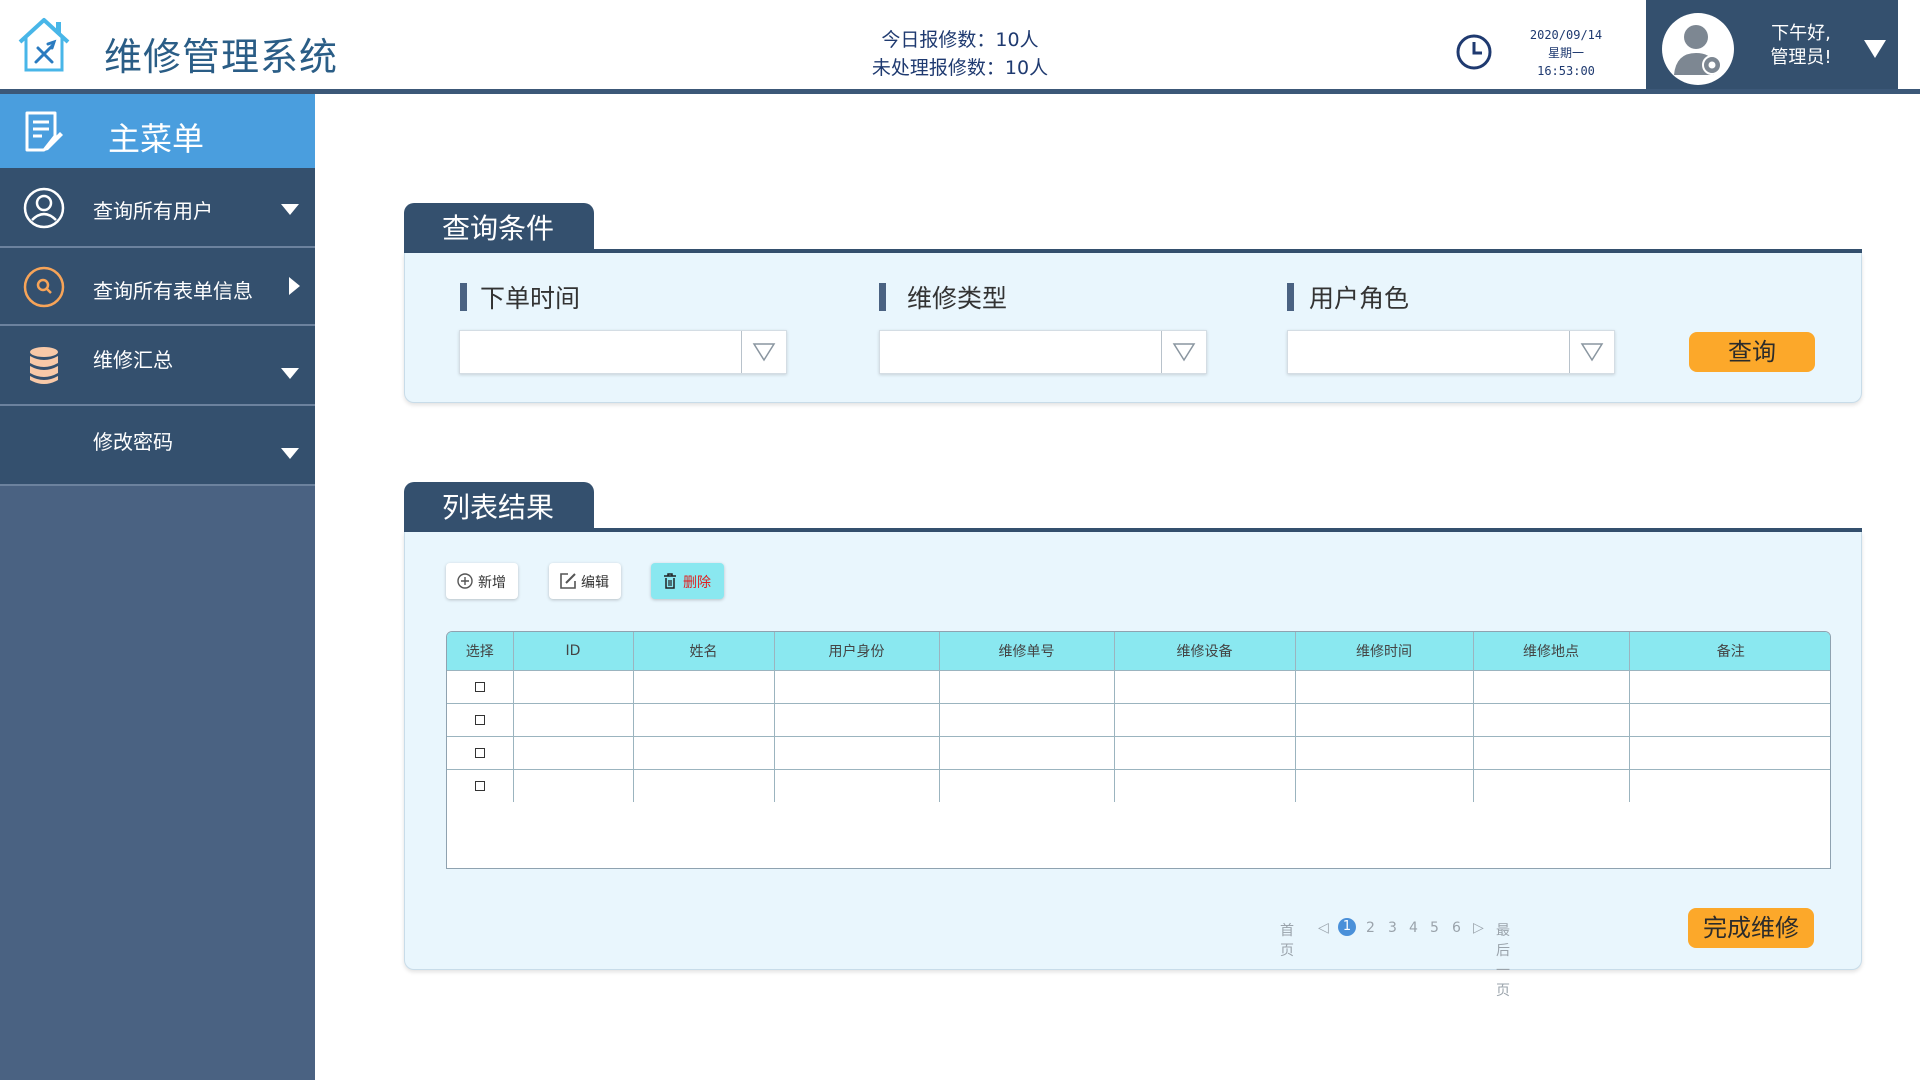  I want to click on sidebar-item-label: 维修汇总, so click(133, 360).